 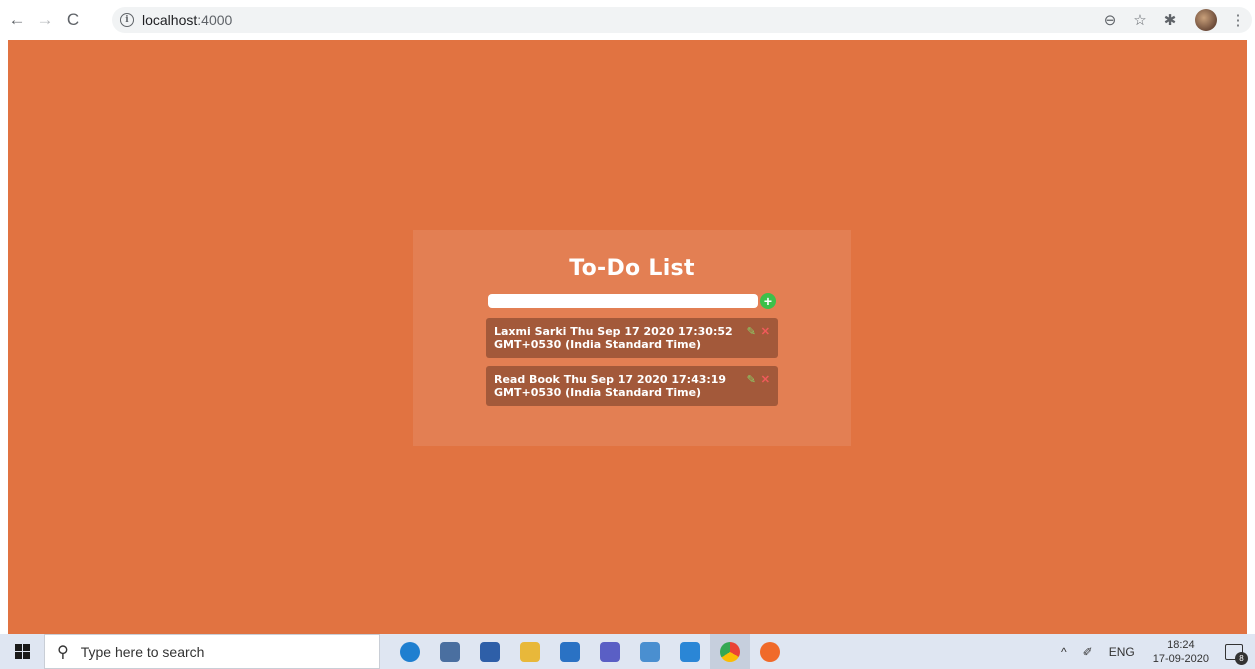 I want to click on back-button: ←, so click(x=17, y=20).